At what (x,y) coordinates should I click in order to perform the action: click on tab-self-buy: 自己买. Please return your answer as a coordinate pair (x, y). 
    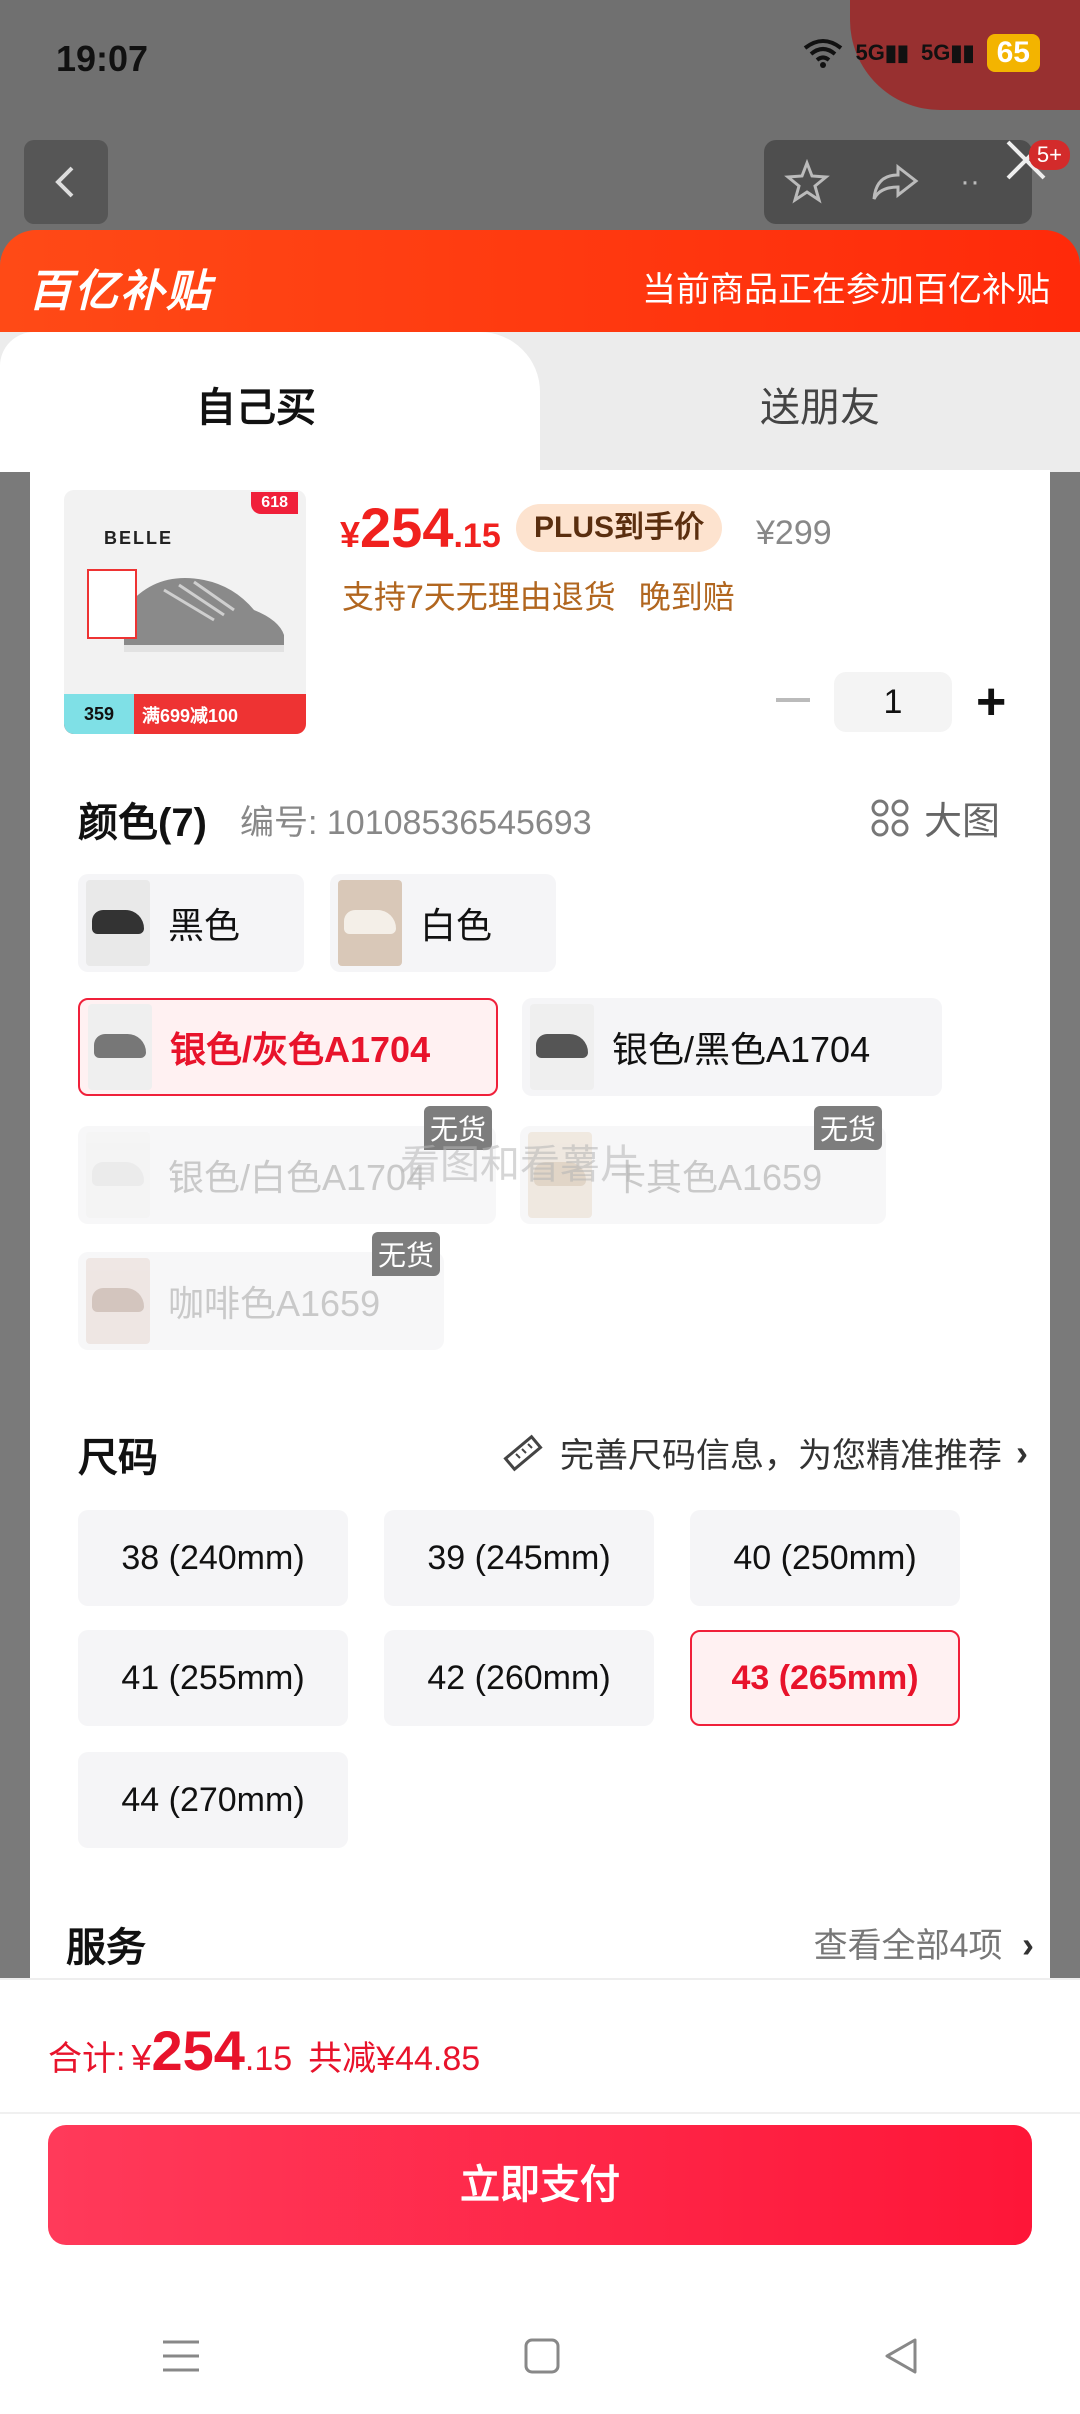
    Looking at the image, I should click on (256, 404).